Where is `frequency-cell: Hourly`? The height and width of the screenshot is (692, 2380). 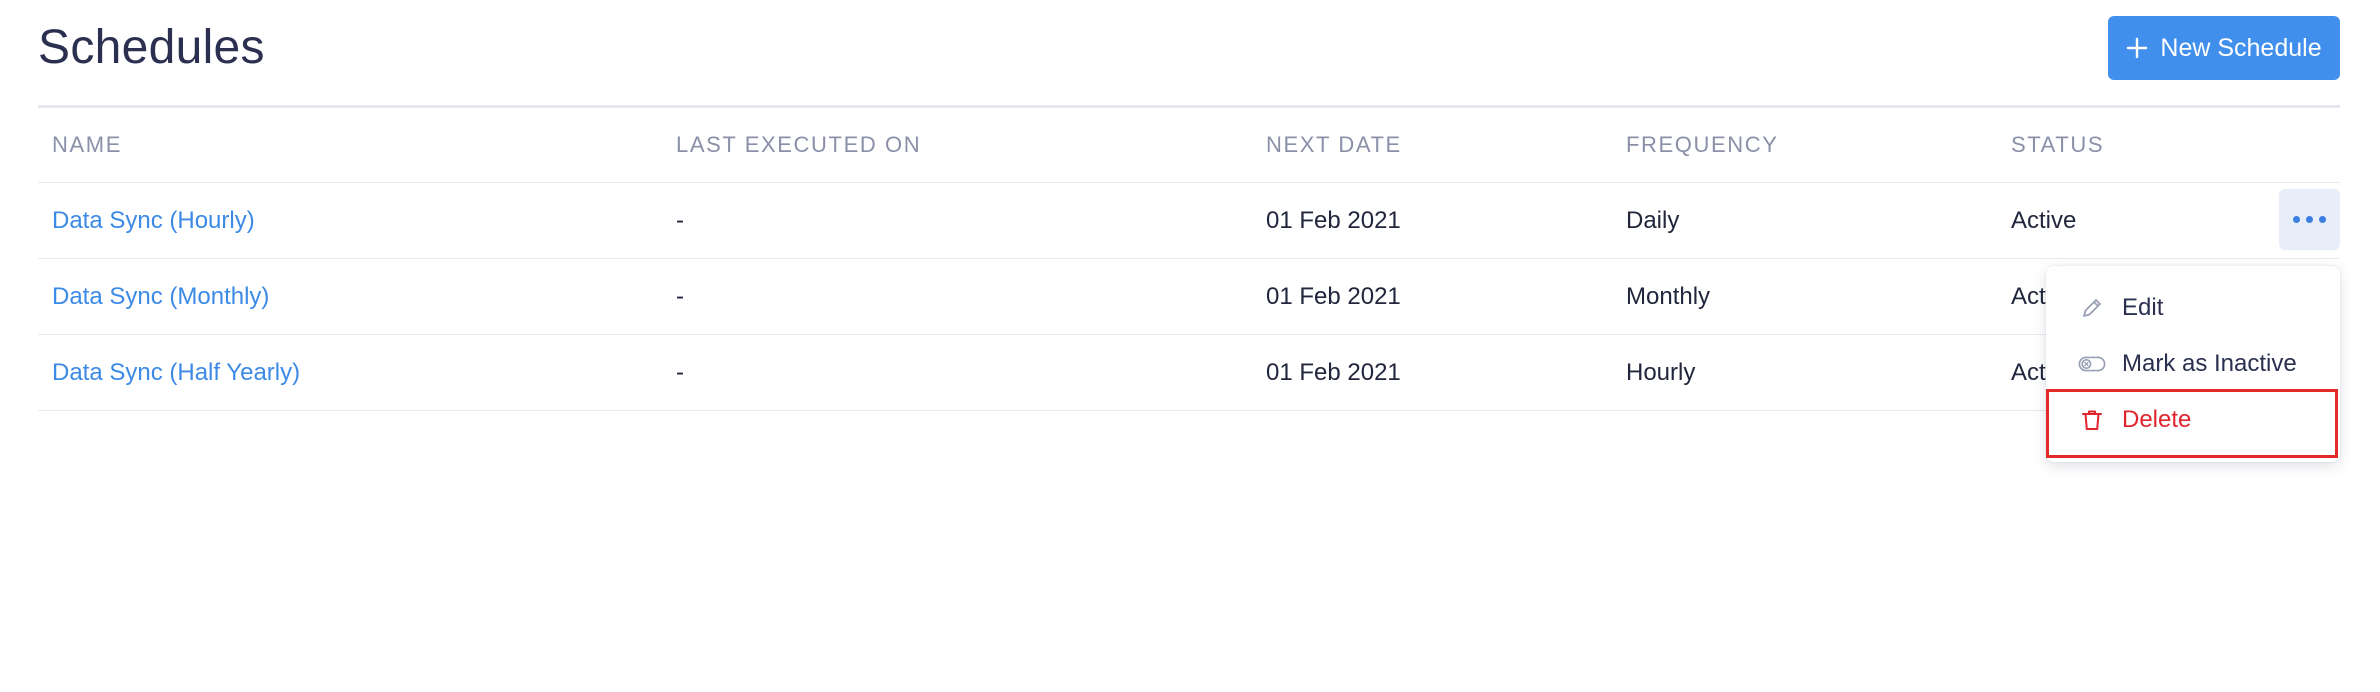 frequency-cell: Hourly is located at coordinates (1661, 372).